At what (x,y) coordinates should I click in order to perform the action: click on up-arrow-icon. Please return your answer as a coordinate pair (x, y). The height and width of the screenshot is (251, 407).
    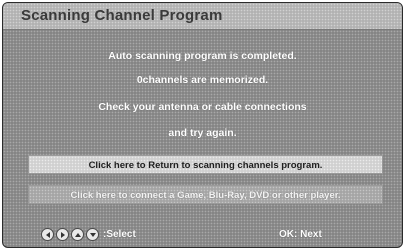
    Looking at the image, I should click on (77, 234).